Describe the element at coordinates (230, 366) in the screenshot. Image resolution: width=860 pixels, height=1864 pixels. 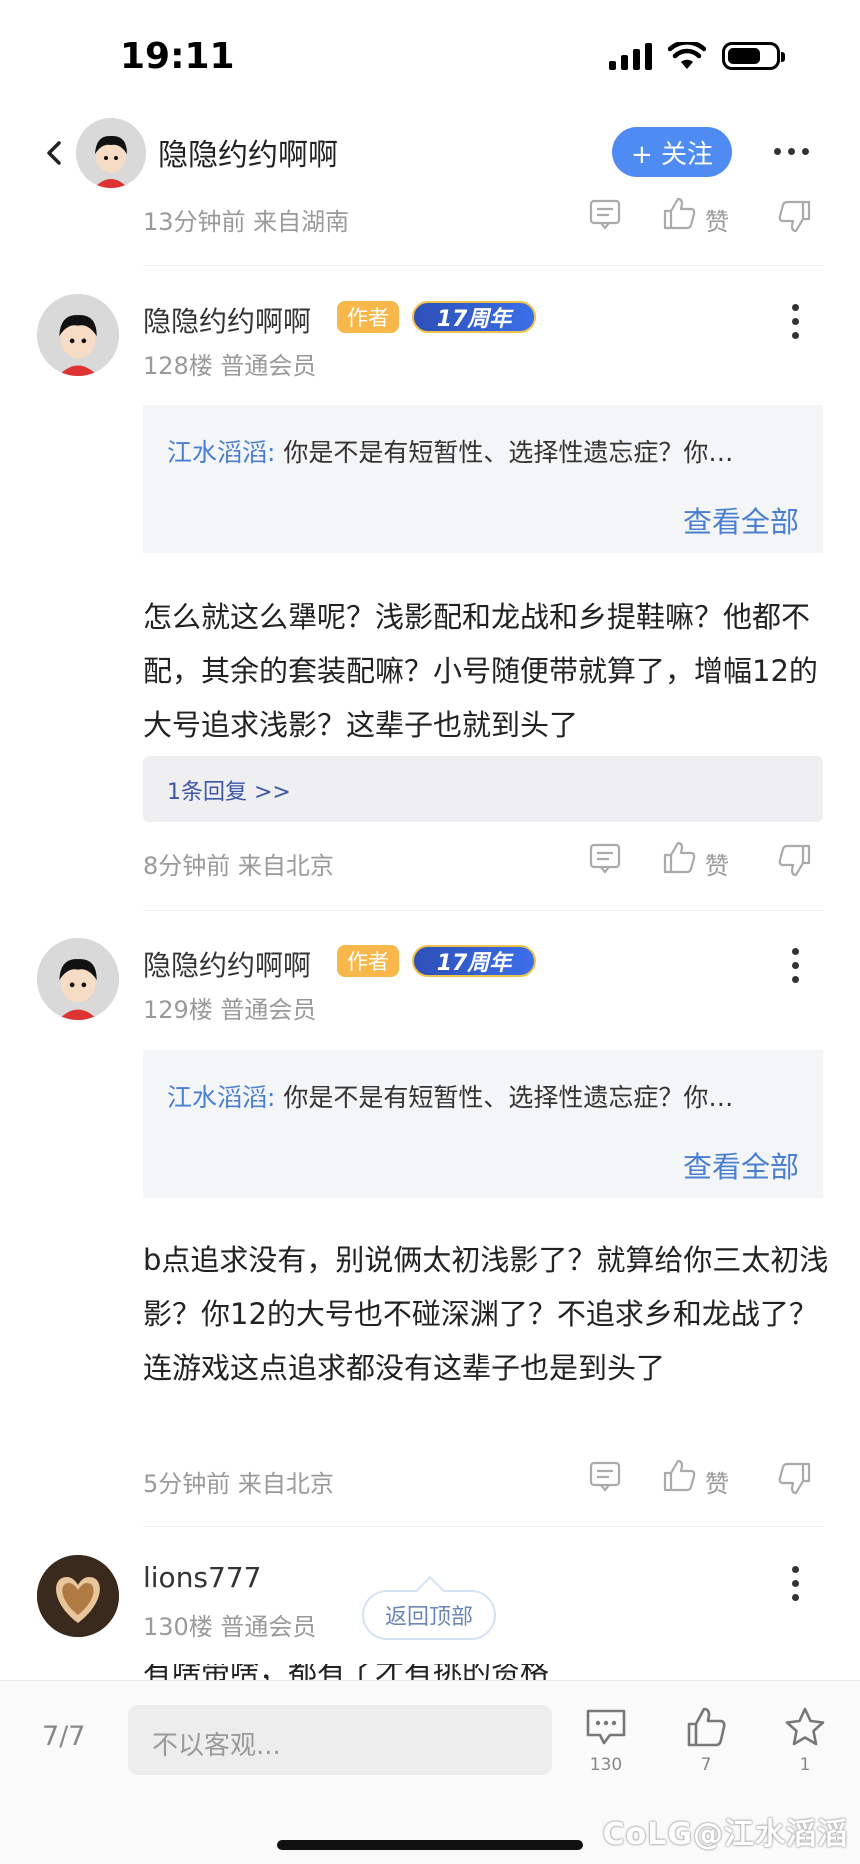
I see `floor-info: 128楼 普通会员` at that location.